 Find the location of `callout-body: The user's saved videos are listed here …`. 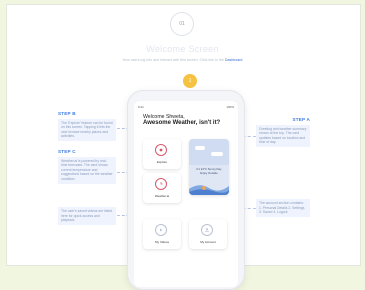

callout-body: The user's saved videos are listed here … is located at coordinates (87, 216).